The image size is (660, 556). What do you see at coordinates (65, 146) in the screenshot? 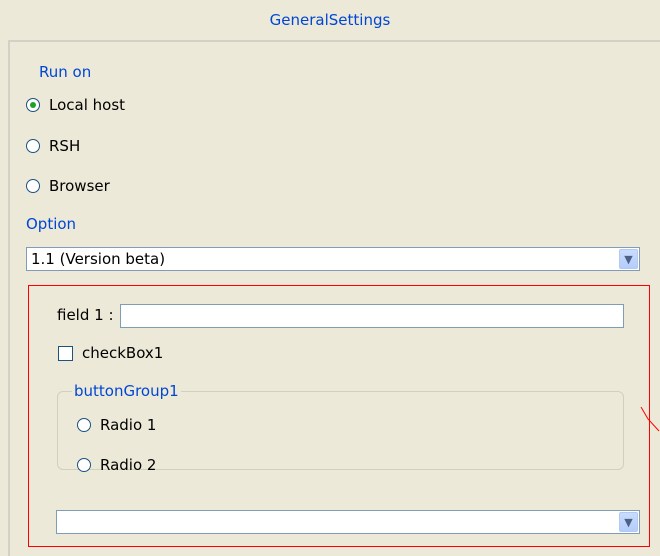
I see `radio-rsh-label: RSH` at bounding box center [65, 146].